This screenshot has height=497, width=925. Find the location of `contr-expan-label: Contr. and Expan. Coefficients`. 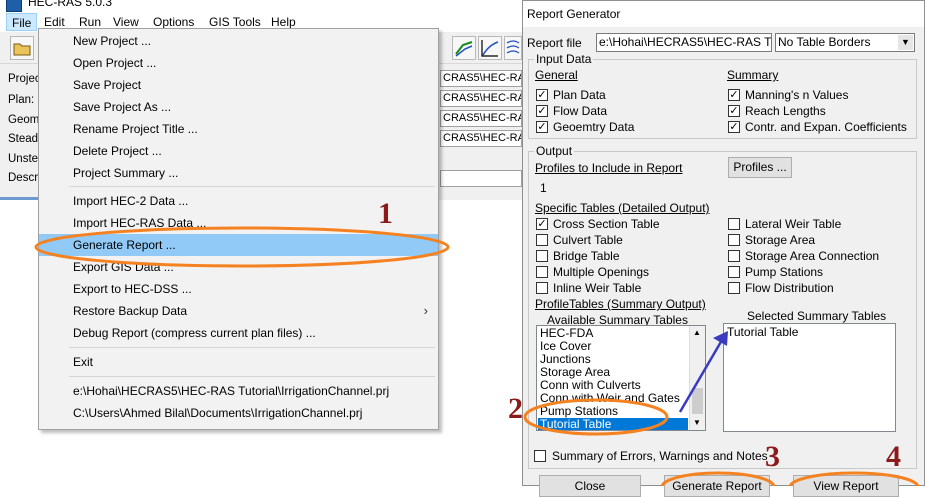

contr-expan-label: Contr. and Expan. Coefficients is located at coordinates (826, 127).